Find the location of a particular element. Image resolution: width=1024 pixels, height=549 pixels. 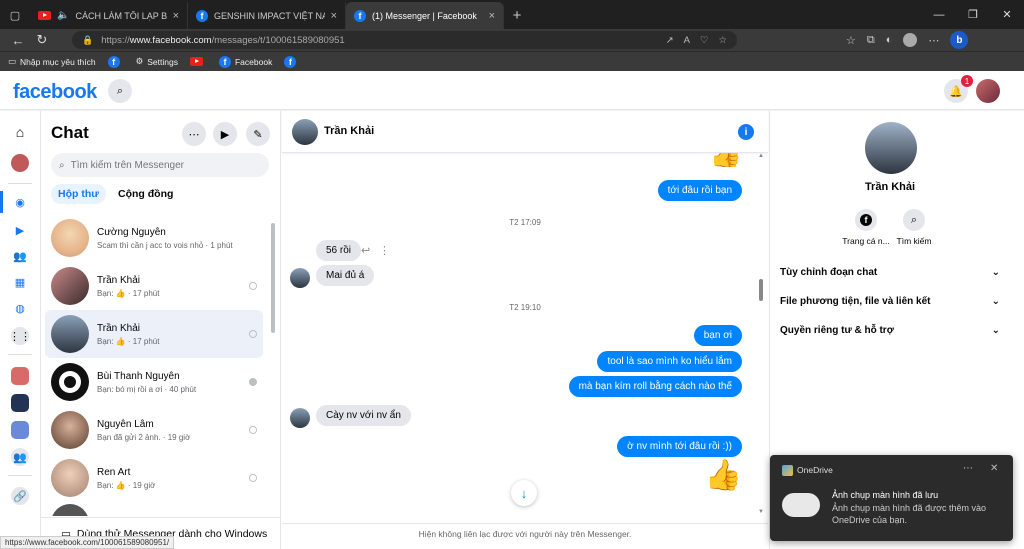

reply-icon: ↩ is located at coordinates (365, 250).